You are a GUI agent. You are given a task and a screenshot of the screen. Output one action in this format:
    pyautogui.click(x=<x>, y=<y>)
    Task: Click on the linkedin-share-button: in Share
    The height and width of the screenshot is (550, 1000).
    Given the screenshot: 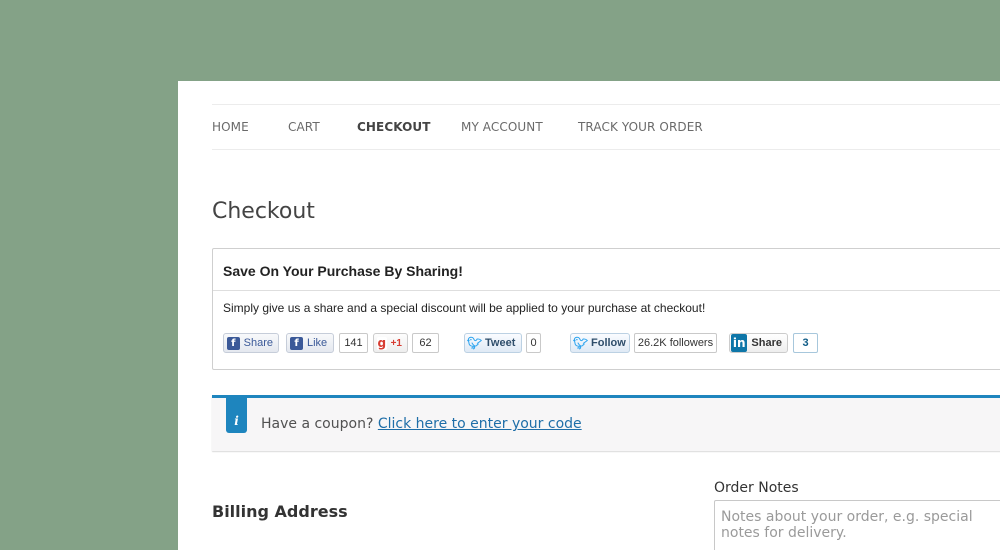 What is the action you would take?
    pyautogui.click(x=758, y=343)
    